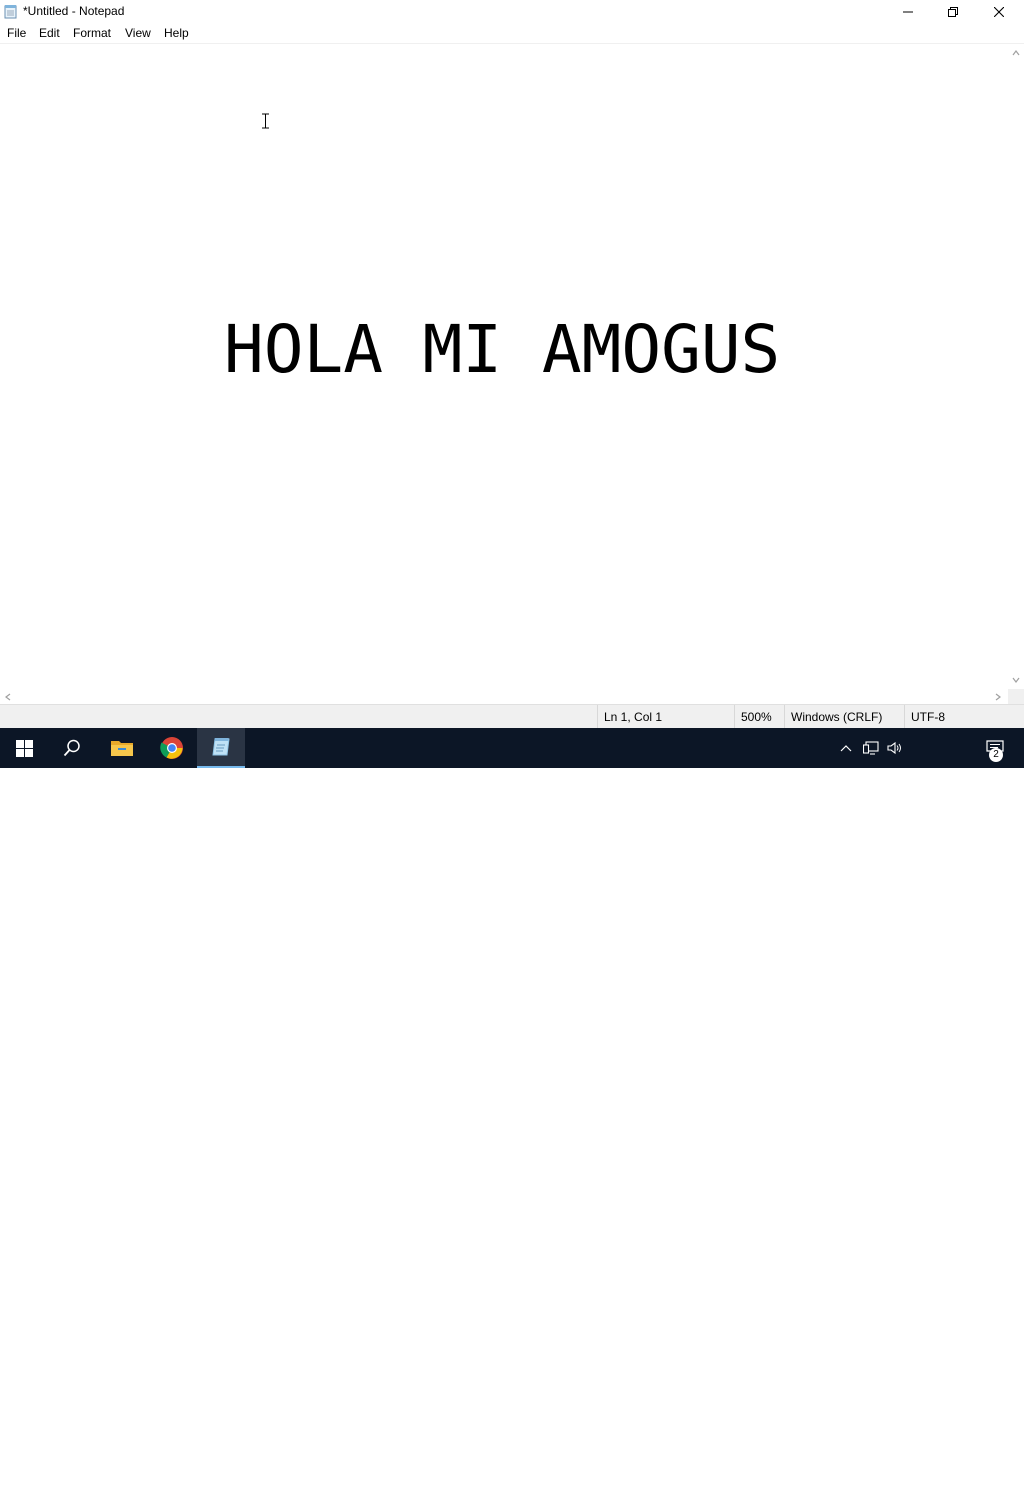 The height and width of the screenshot is (1491, 1024). I want to click on scroll-up-icon, so click(1016, 53).